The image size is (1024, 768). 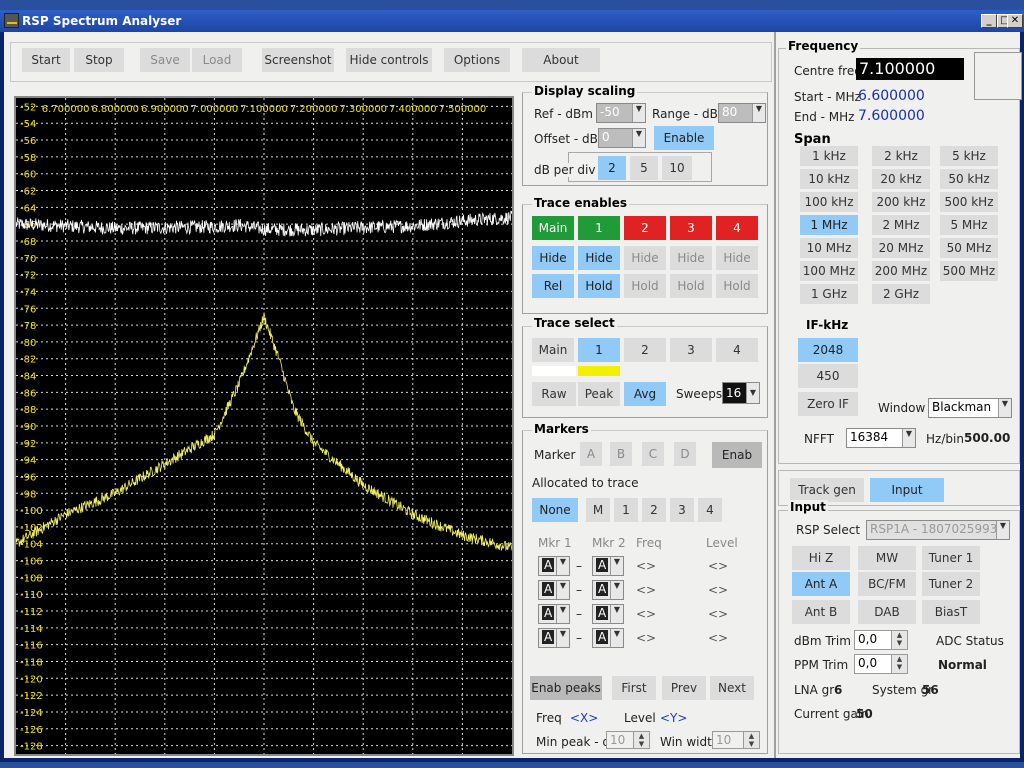 I want to click on sweeps-combo: 16 ▼, so click(x=741, y=393).